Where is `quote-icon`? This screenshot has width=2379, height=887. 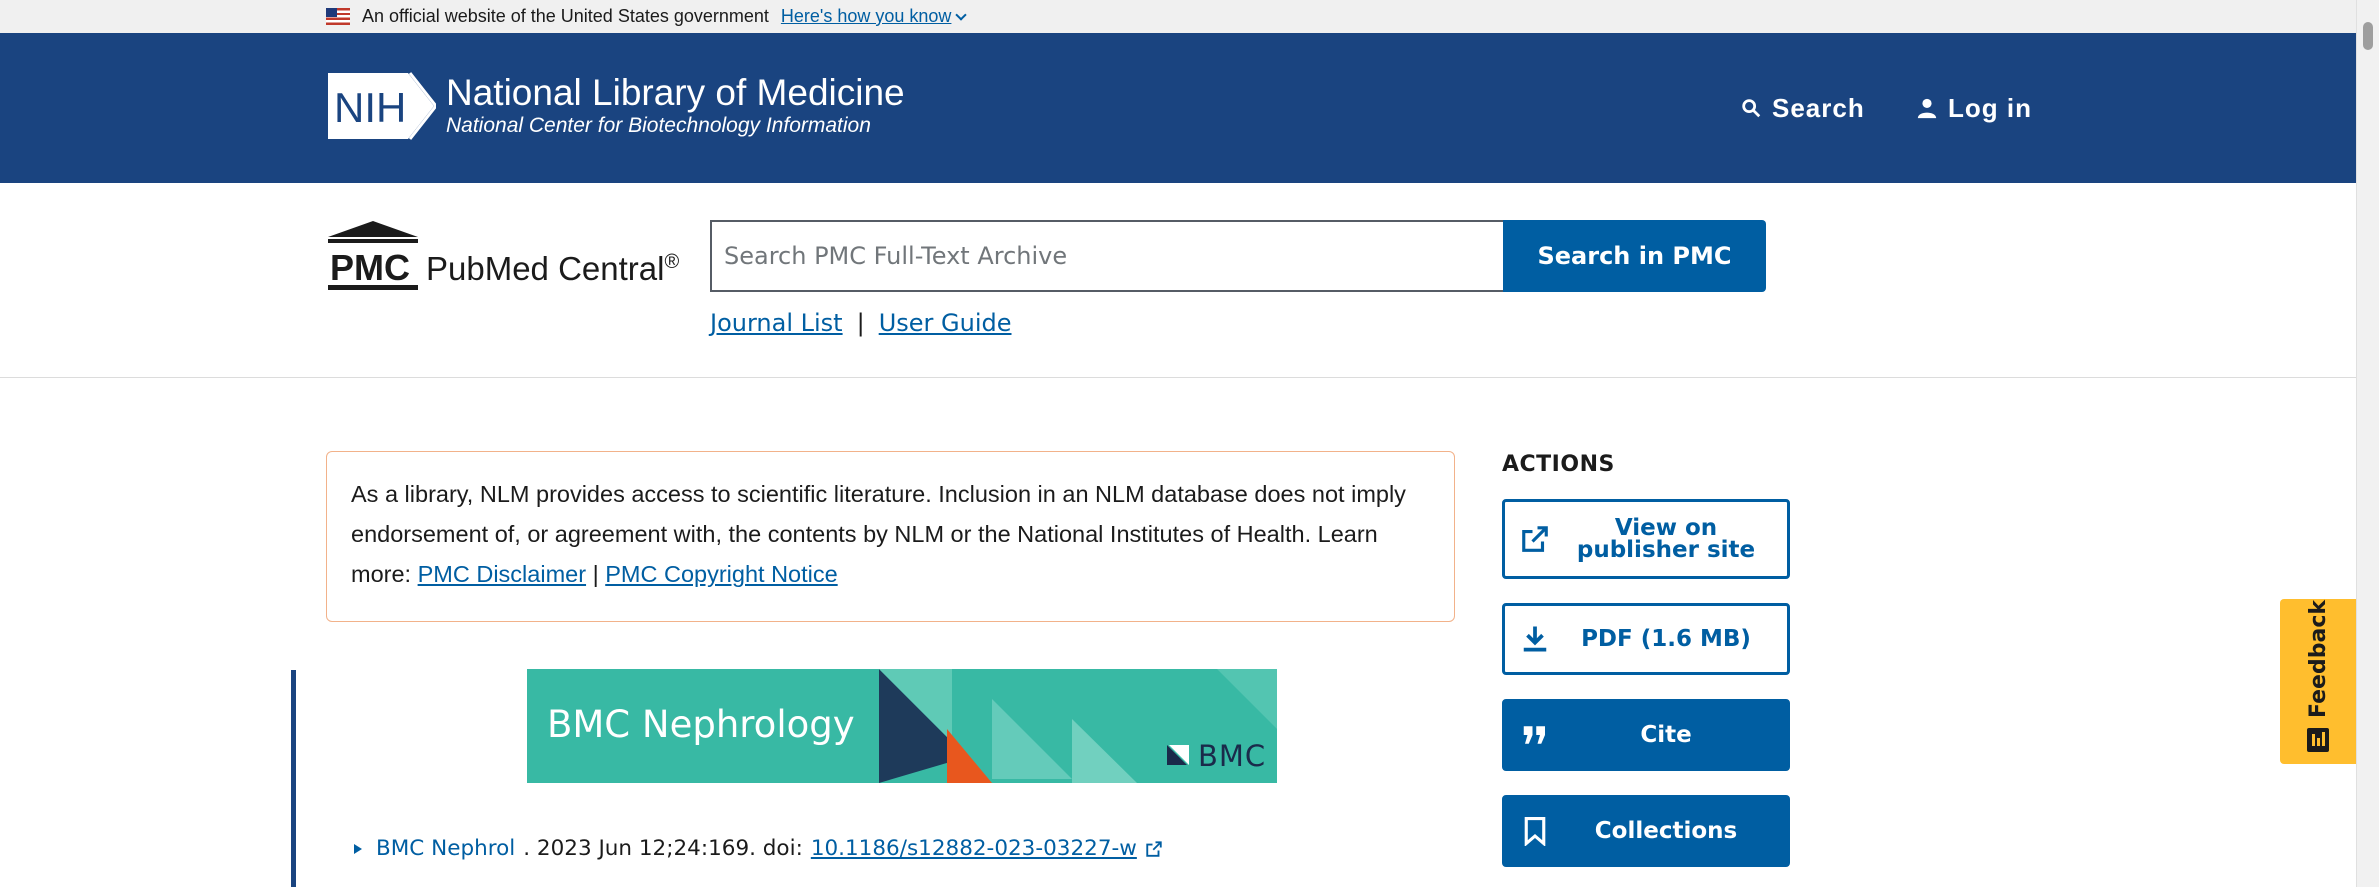 quote-icon is located at coordinates (1535, 735).